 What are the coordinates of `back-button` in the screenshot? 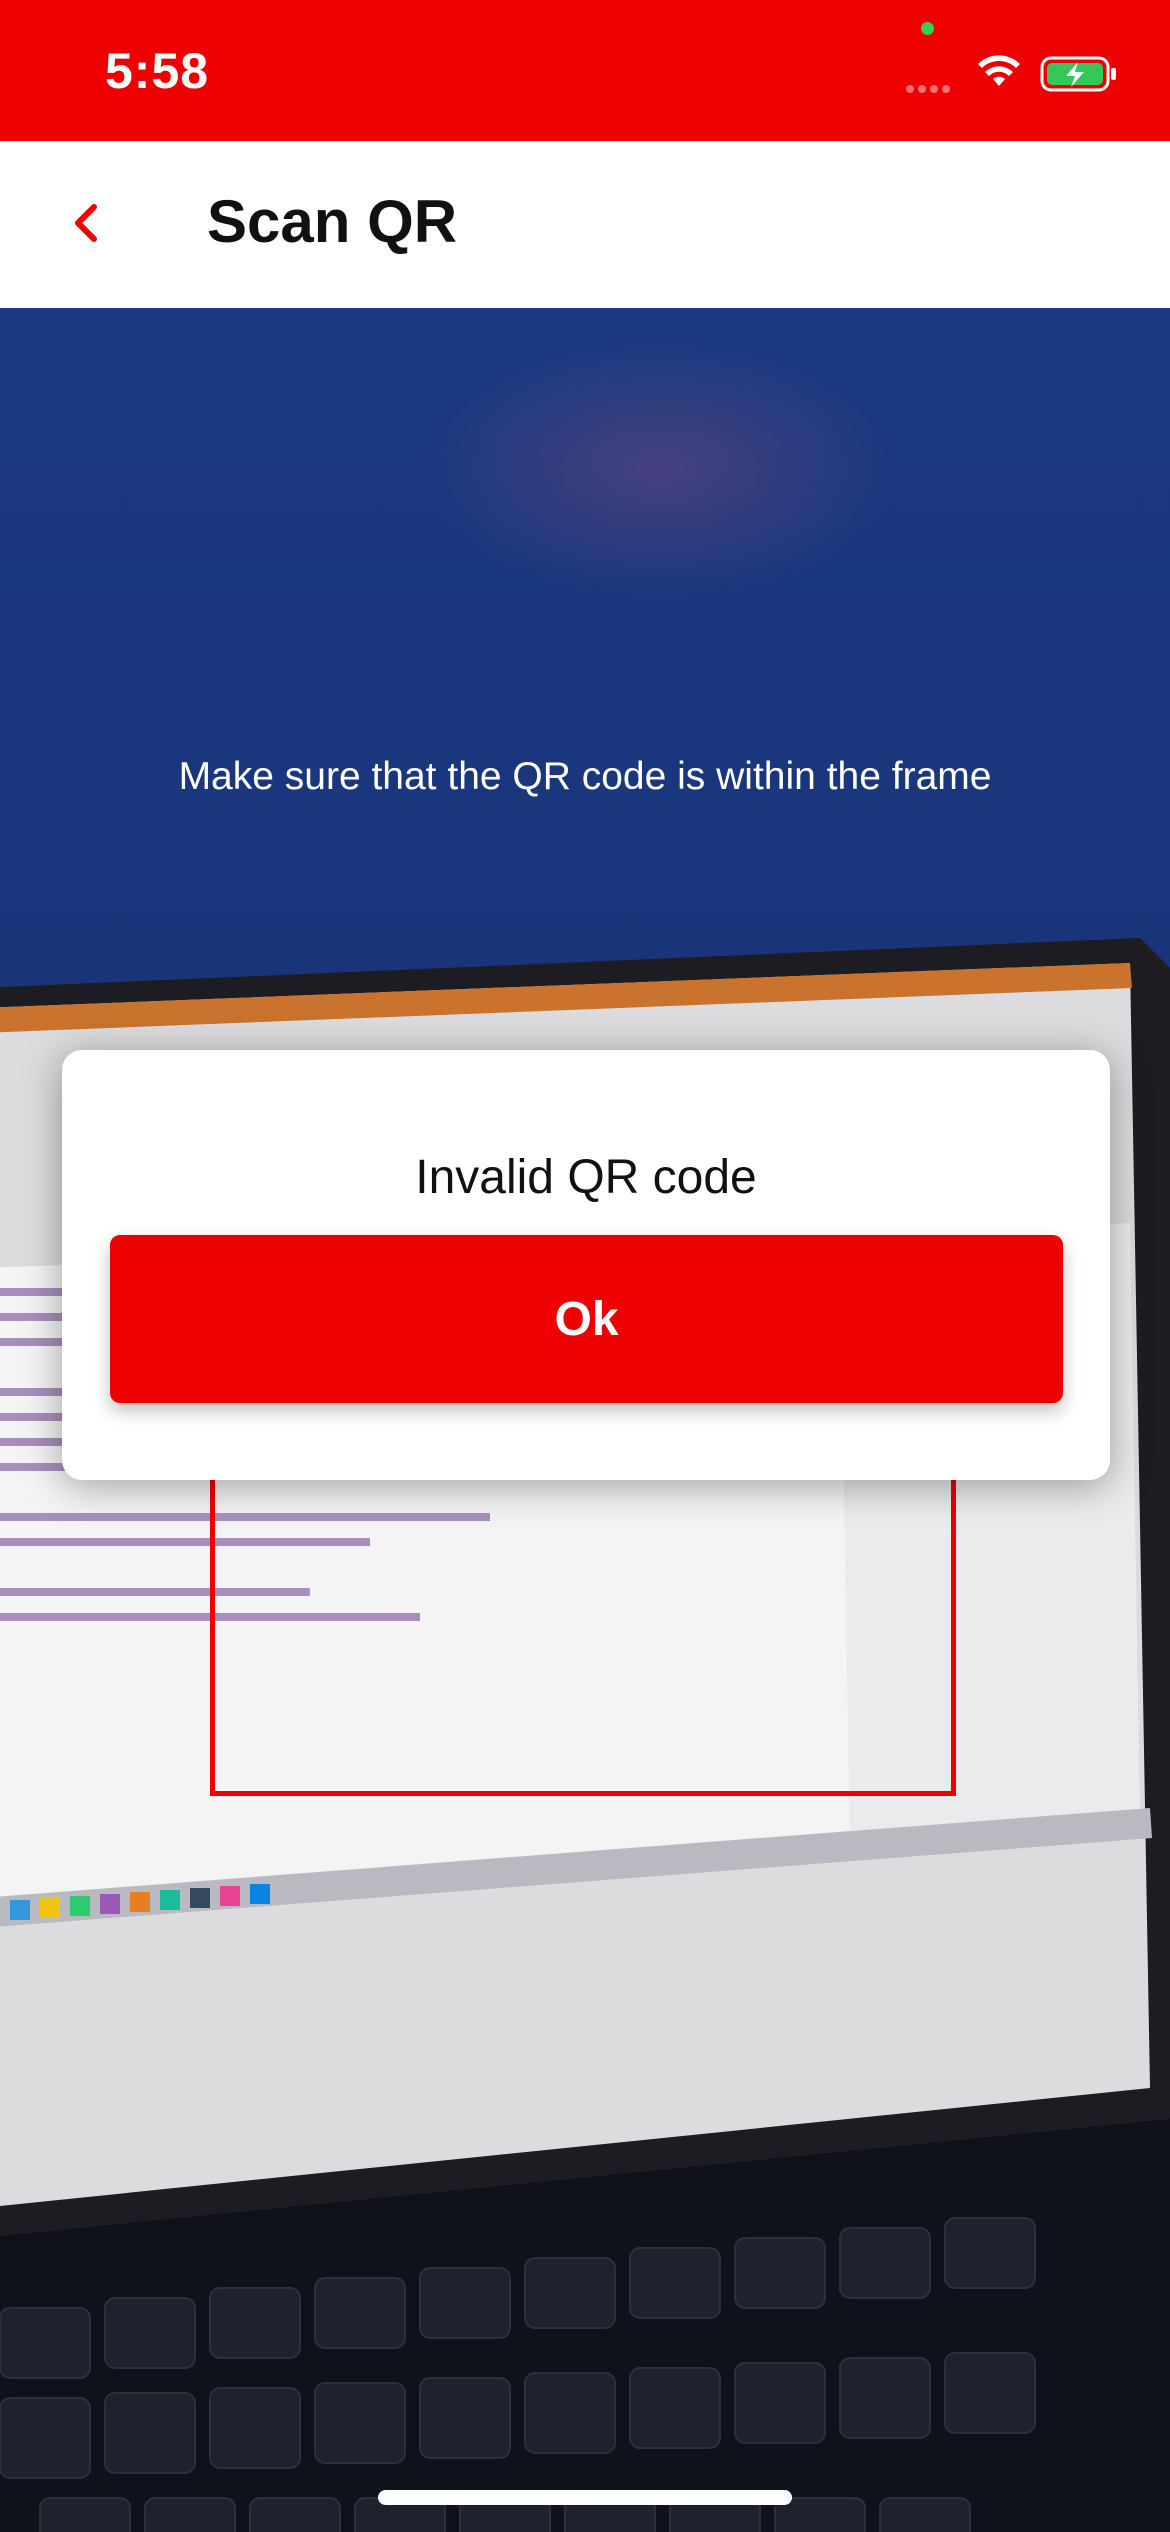 It's located at (90, 223).